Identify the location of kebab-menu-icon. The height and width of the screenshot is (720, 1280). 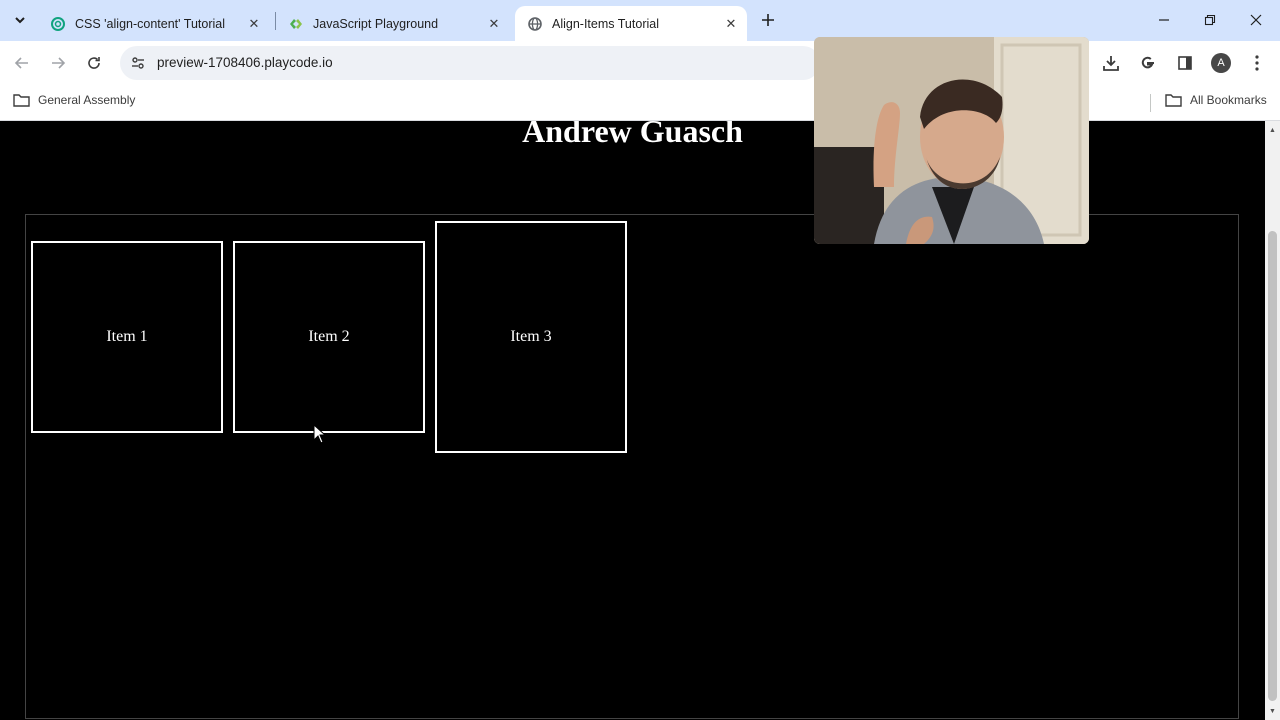
(1257, 63).